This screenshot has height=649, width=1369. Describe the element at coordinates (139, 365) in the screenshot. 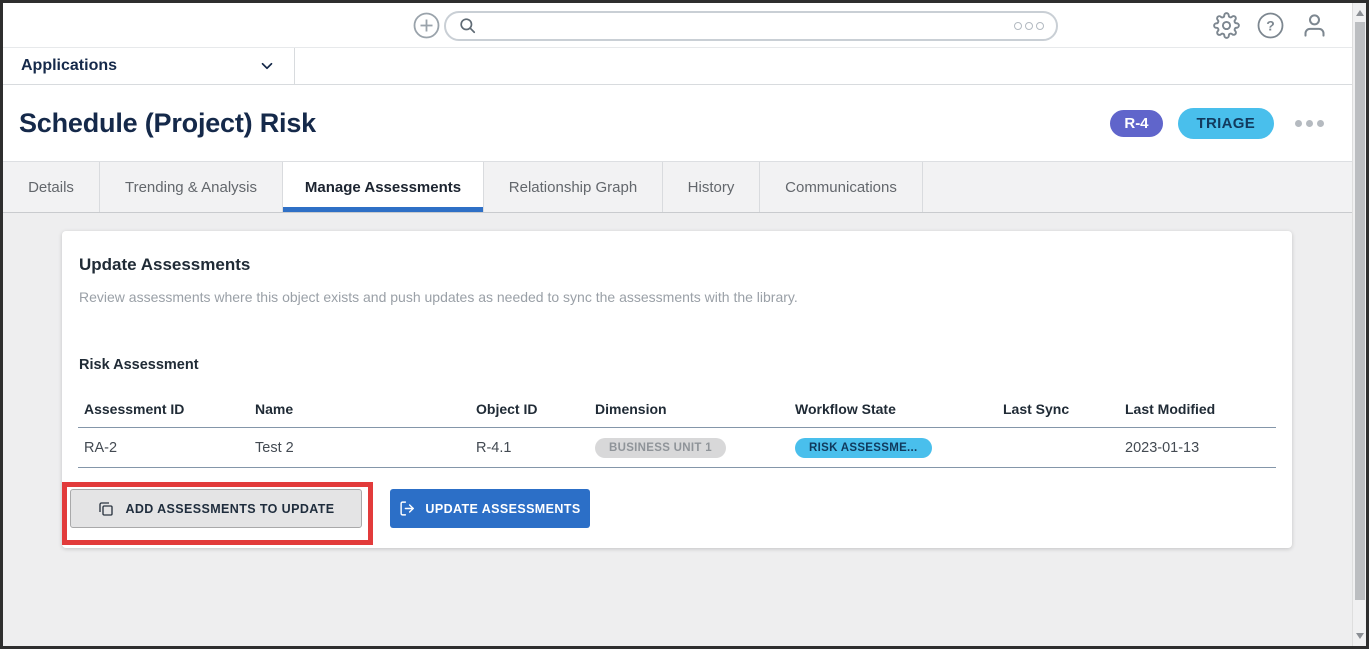

I see `section-title: Risk Assessment` at that location.